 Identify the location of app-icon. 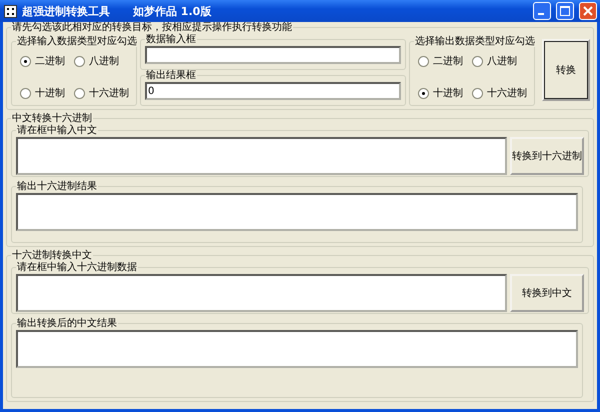
(10, 11).